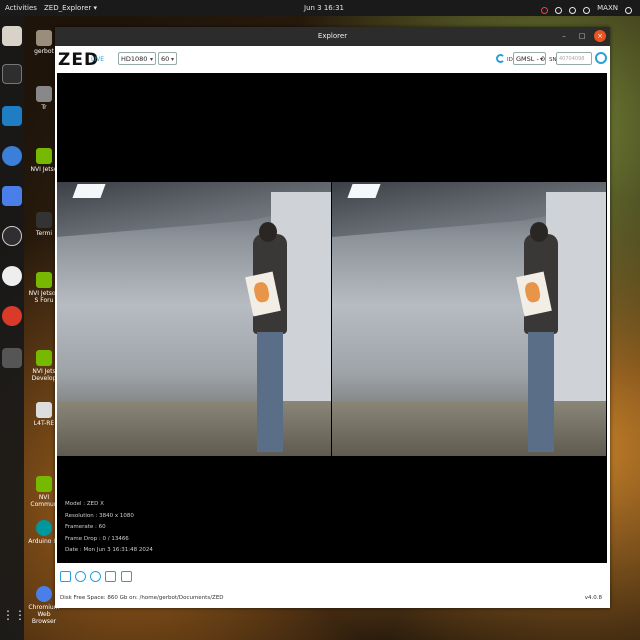 The height and width of the screenshot is (640, 640). I want to click on power-mode-label: MAXN, so click(607, 8).